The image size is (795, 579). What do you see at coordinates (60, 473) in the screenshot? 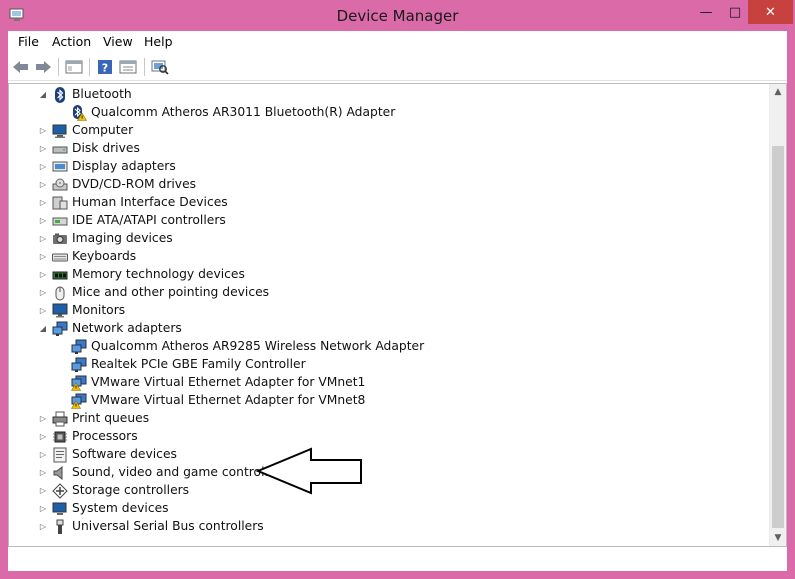
I see `speaker-icon` at bounding box center [60, 473].